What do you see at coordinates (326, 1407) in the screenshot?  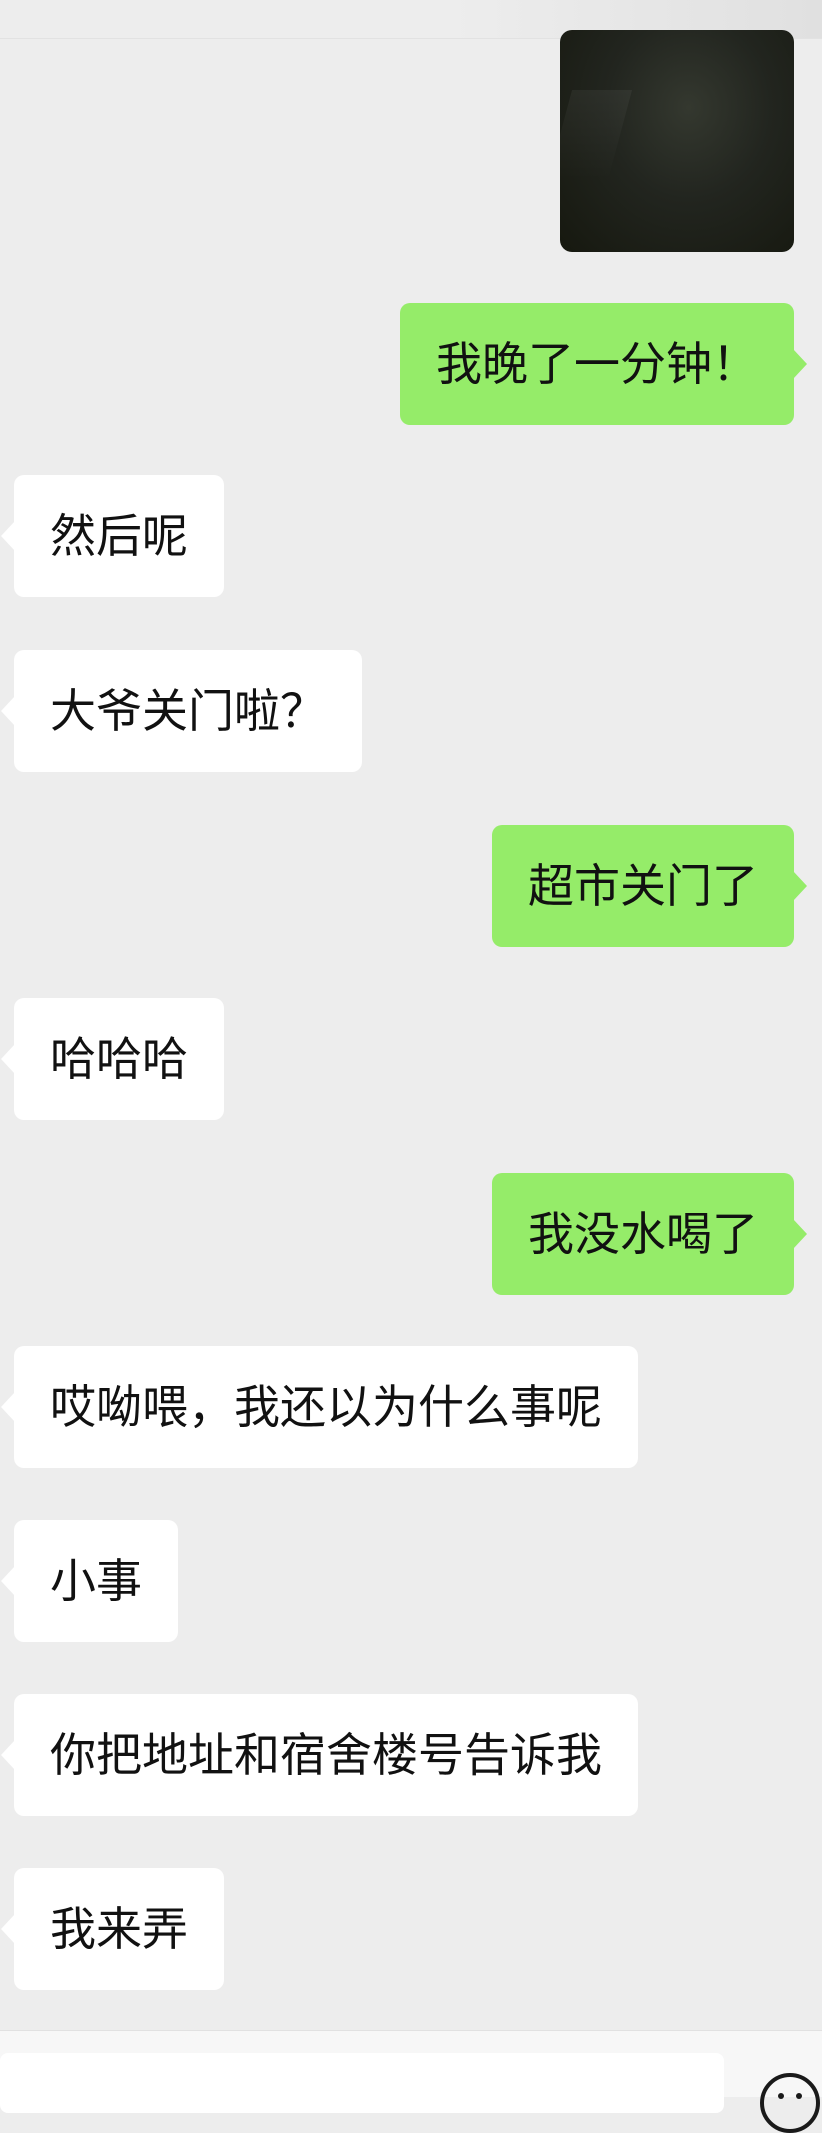 I see `message-text: 哎呦喂，我还以为什么事呢` at bounding box center [326, 1407].